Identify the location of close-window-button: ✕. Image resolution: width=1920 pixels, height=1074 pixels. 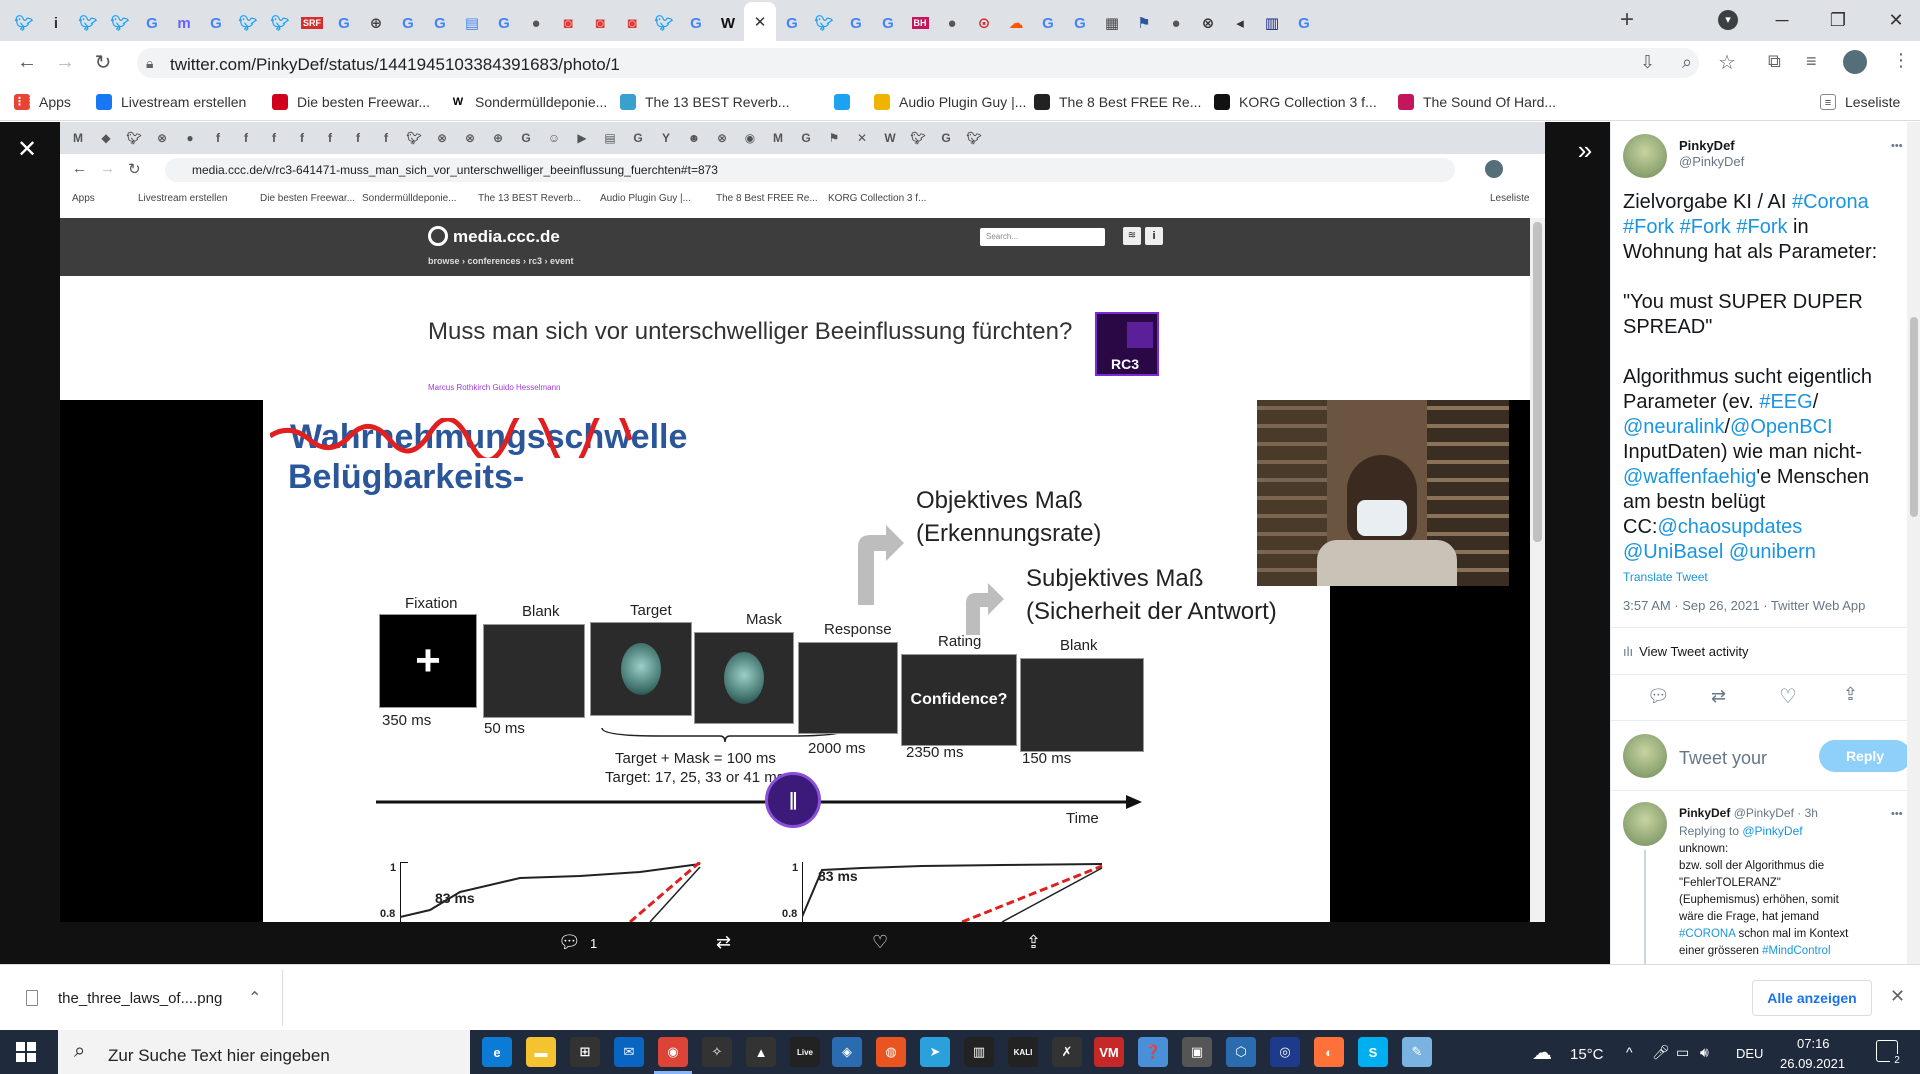
(1896, 20).